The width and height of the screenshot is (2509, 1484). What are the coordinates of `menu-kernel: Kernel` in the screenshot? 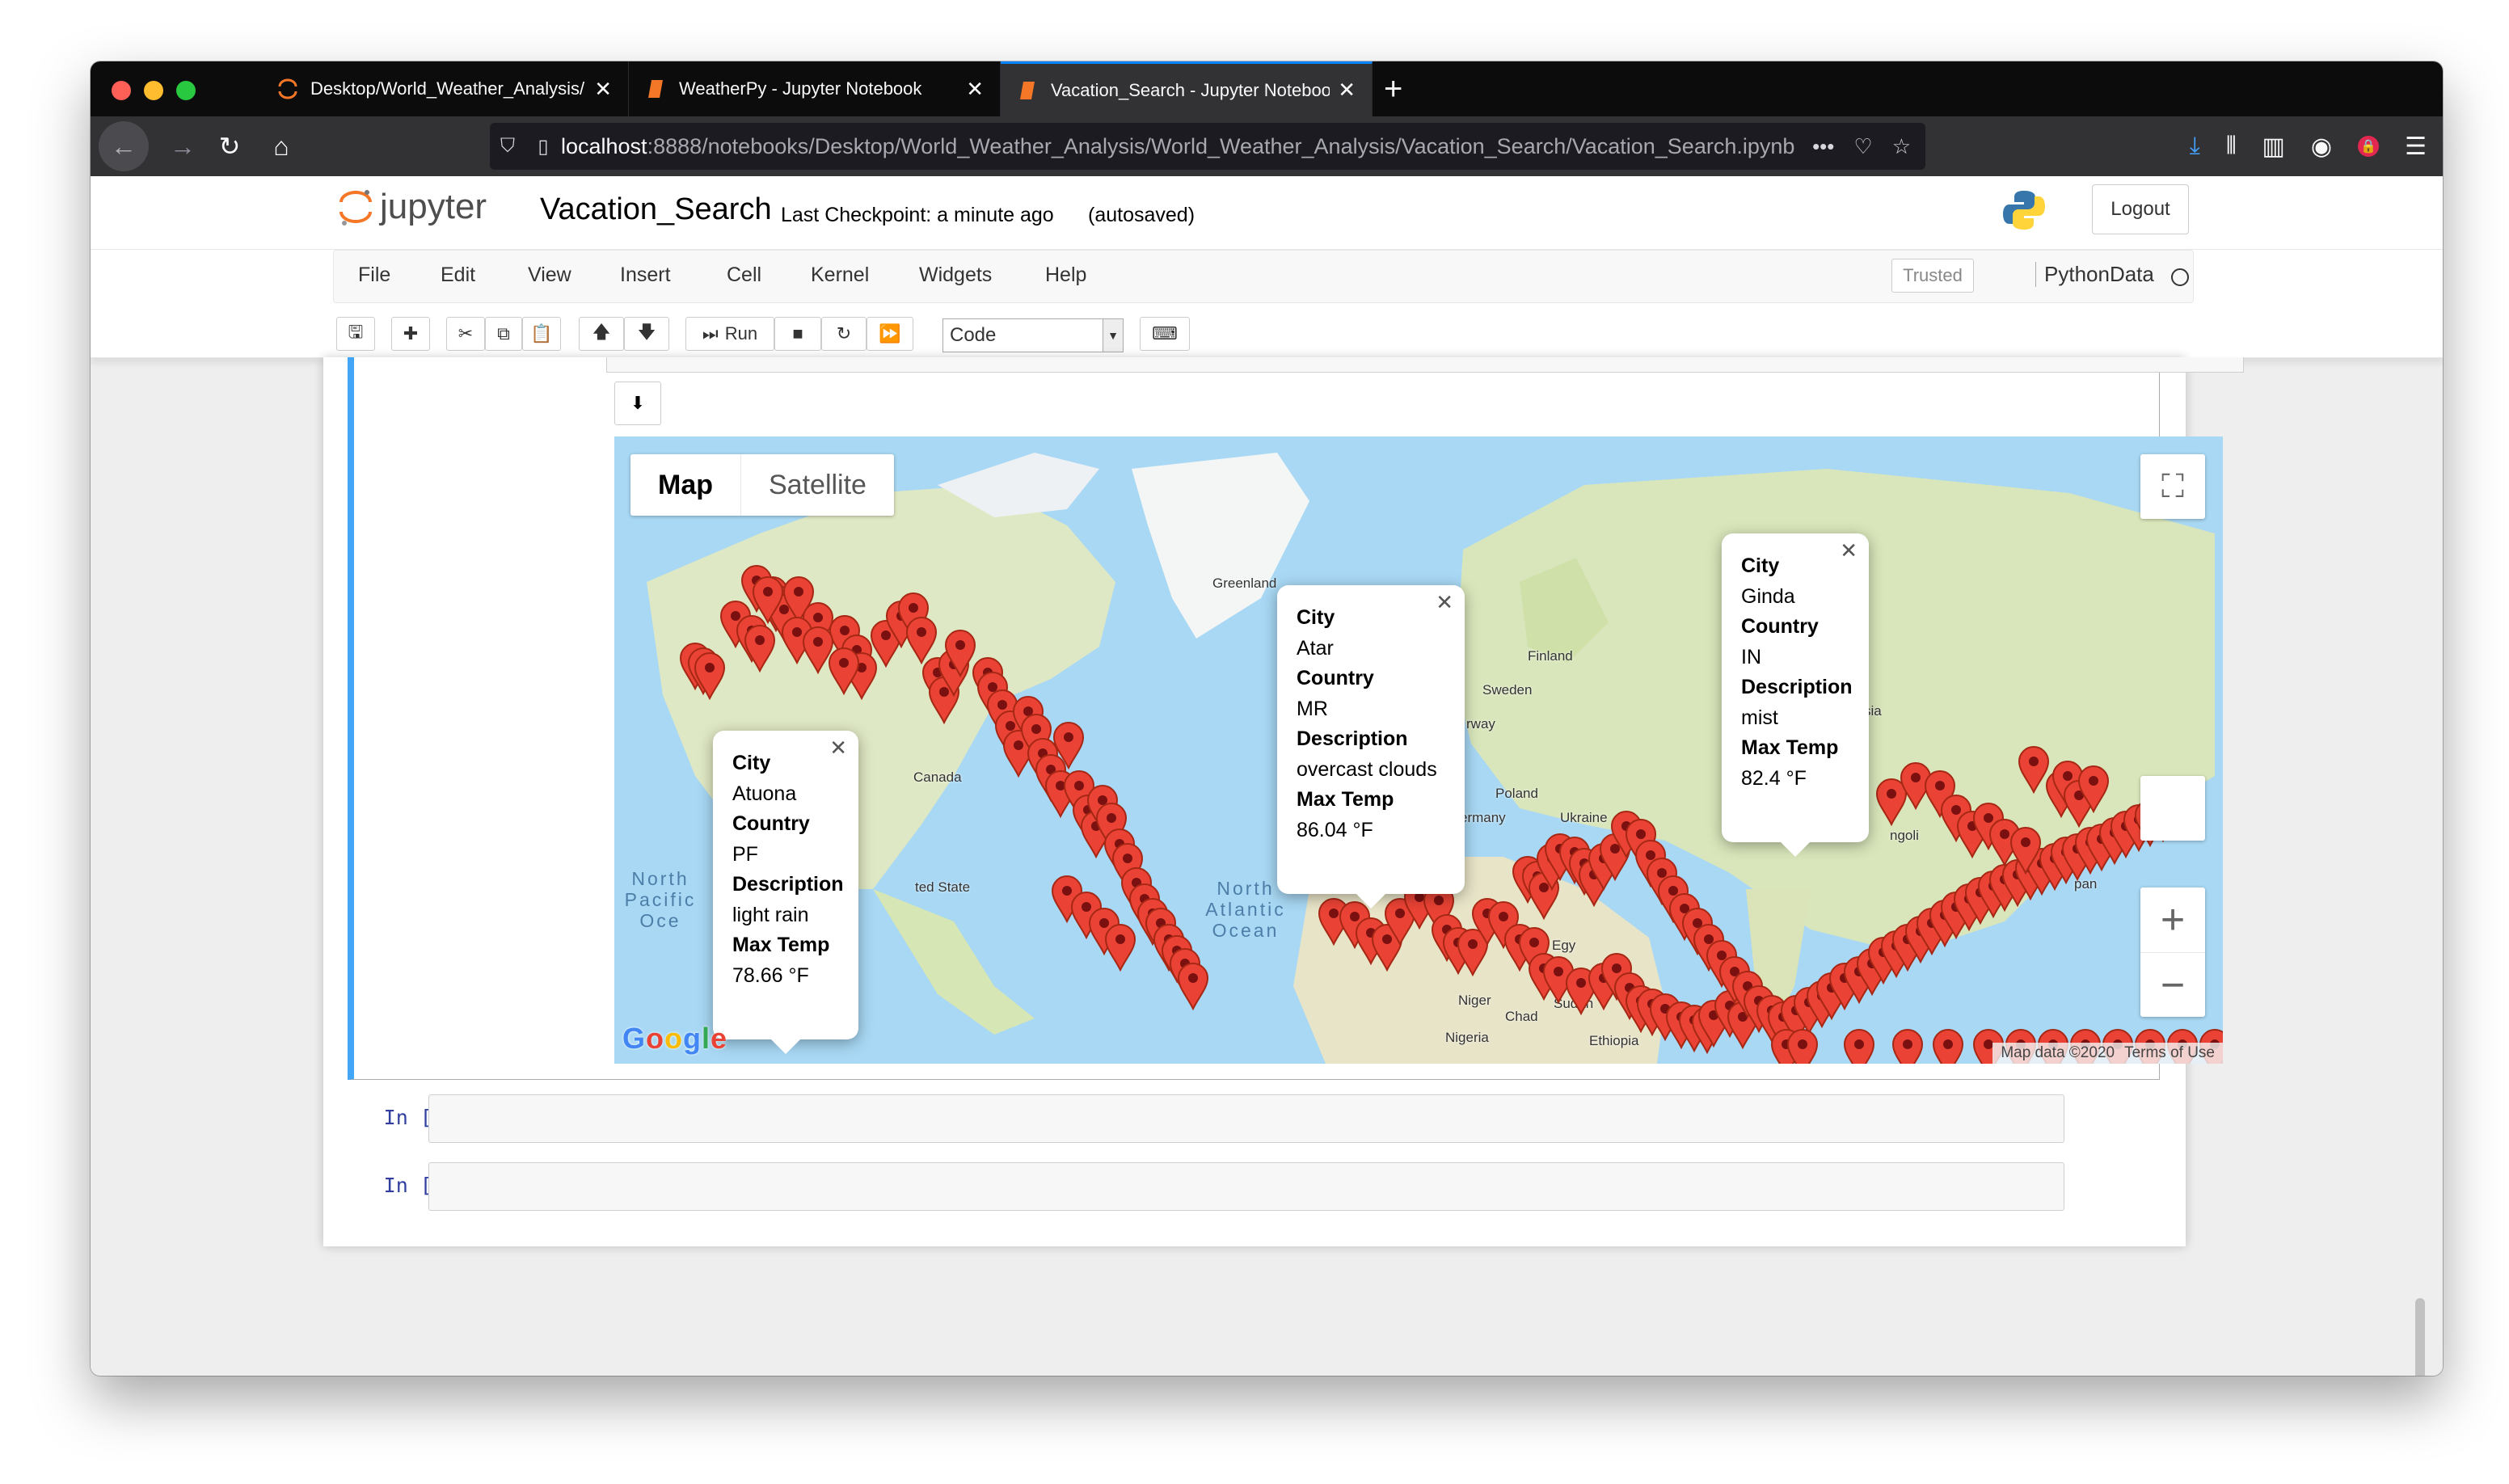 It's located at (840, 275).